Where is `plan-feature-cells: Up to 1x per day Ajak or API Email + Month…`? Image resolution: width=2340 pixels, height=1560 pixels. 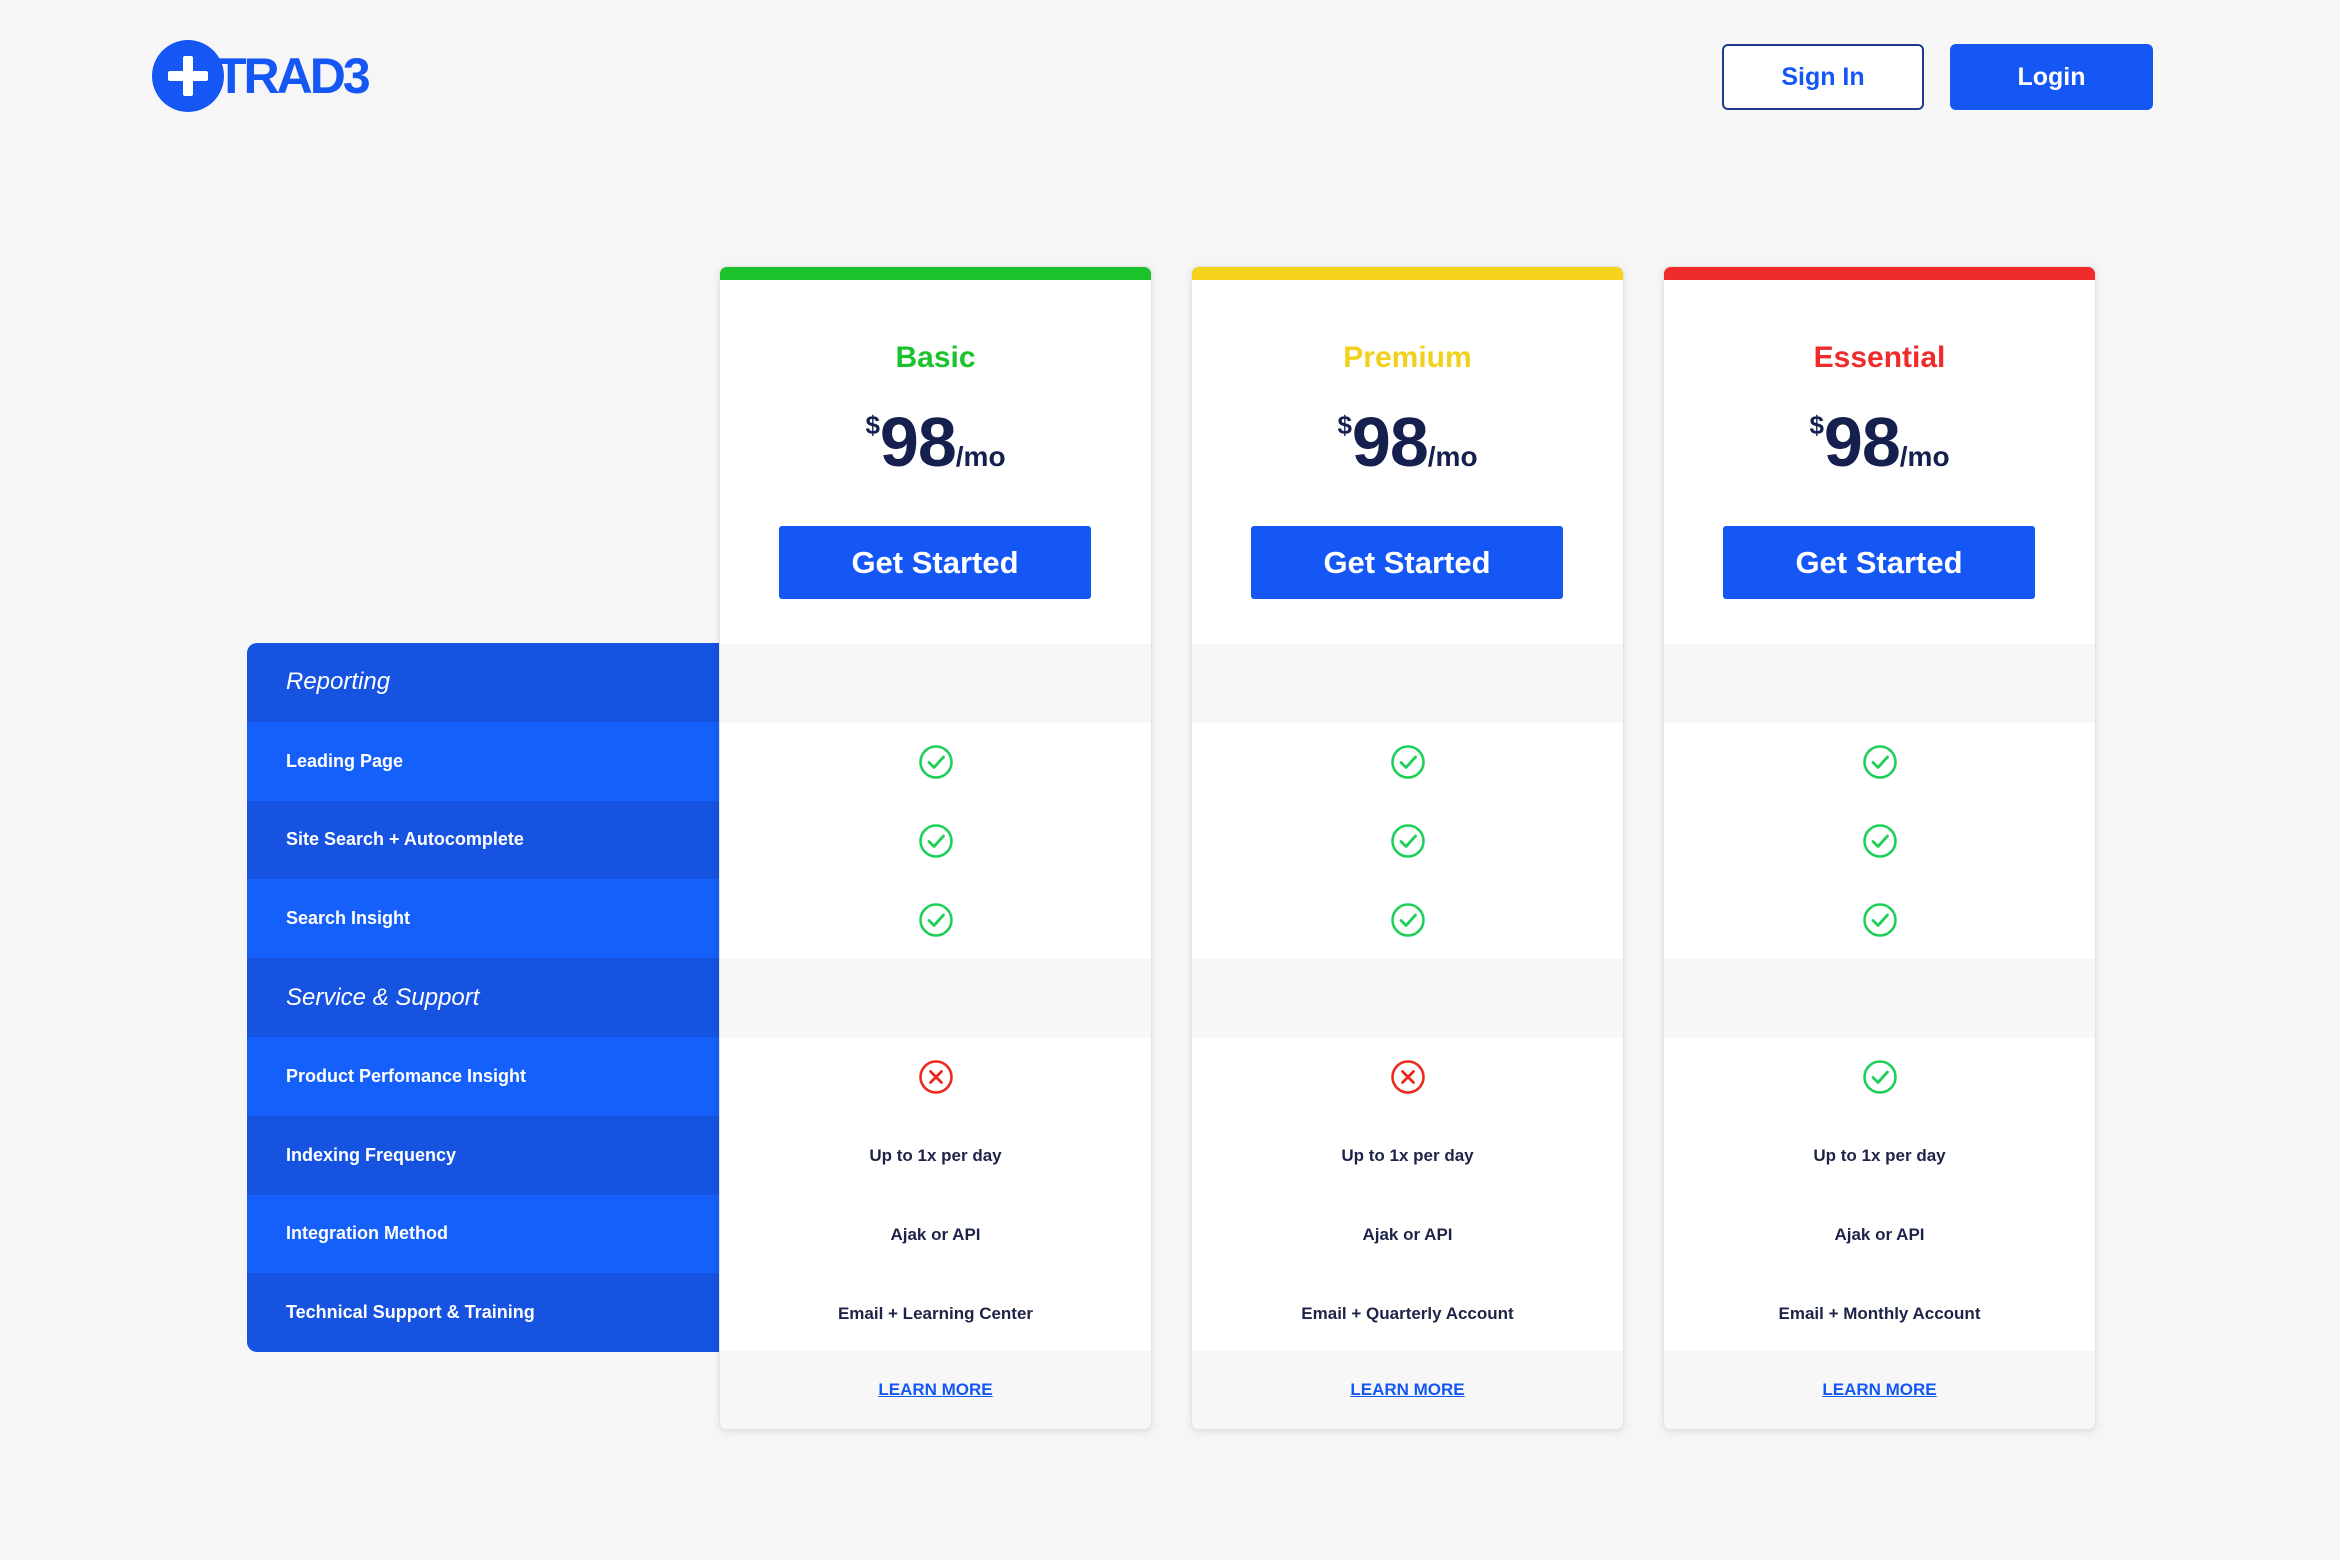 plan-feature-cells: Up to 1x per day Ajak or API Email + Month… is located at coordinates (1879, 998).